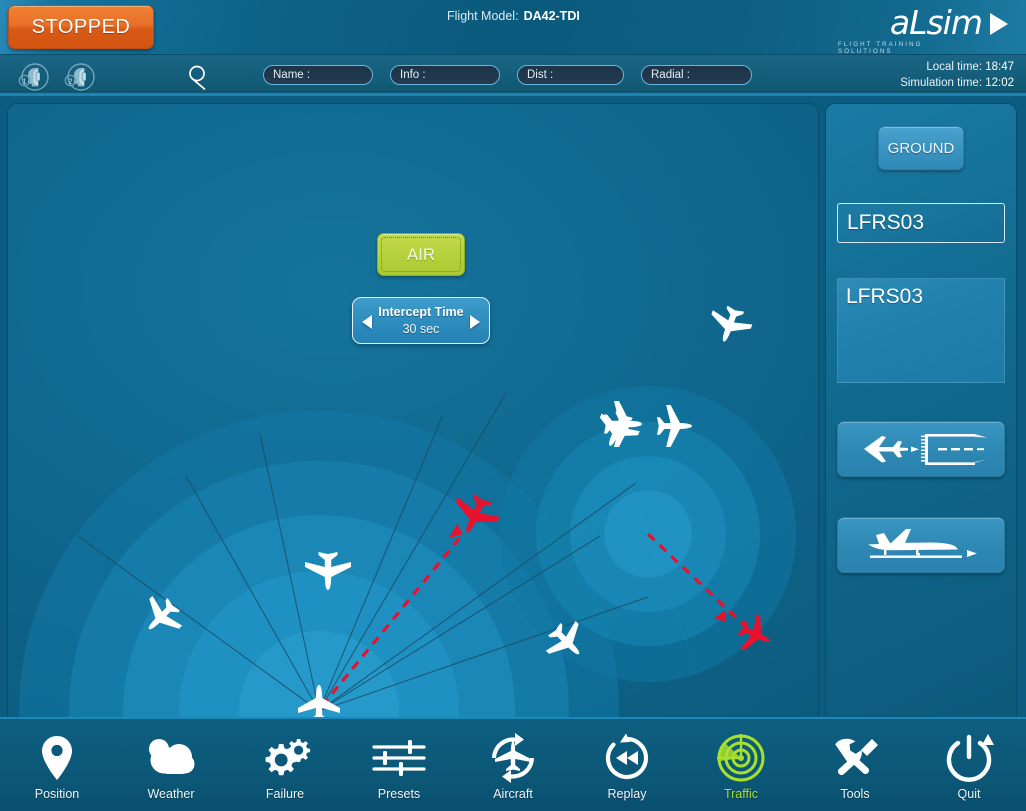 The image size is (1026, 811). I want to click on intercept-time-value: 30 sec, so click(421, 328).